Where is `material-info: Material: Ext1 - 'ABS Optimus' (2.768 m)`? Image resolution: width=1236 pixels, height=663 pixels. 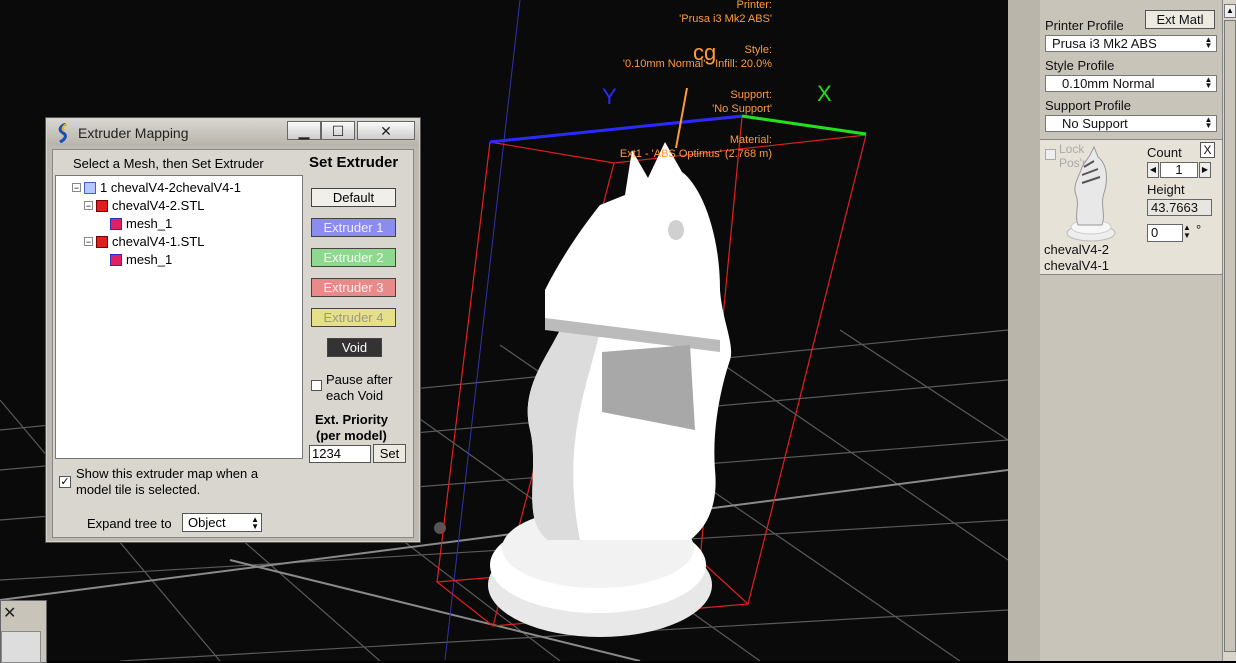 material-info: Material: Ext1 - 'ABS Optimus' (2.768 m) is located at coordinates (696, 147).